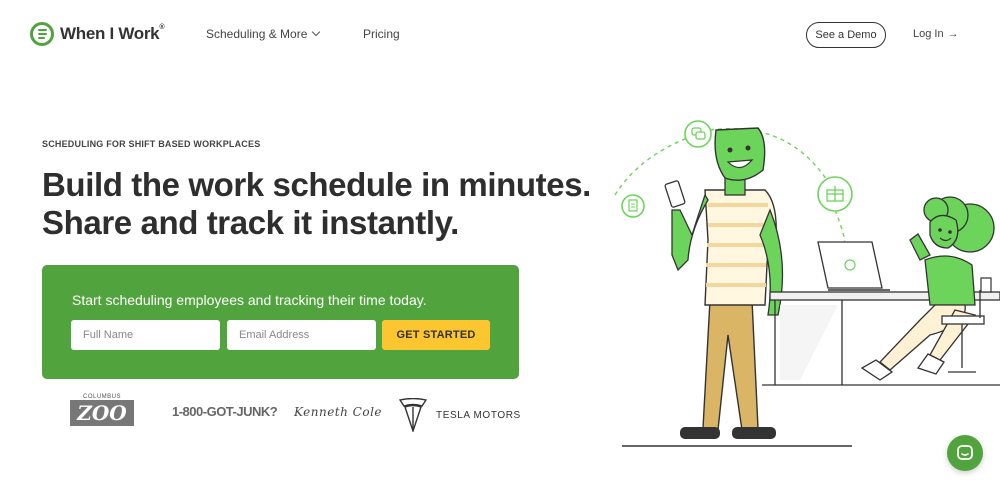  I want to click on email-input: Email Address, so click(301, 335).